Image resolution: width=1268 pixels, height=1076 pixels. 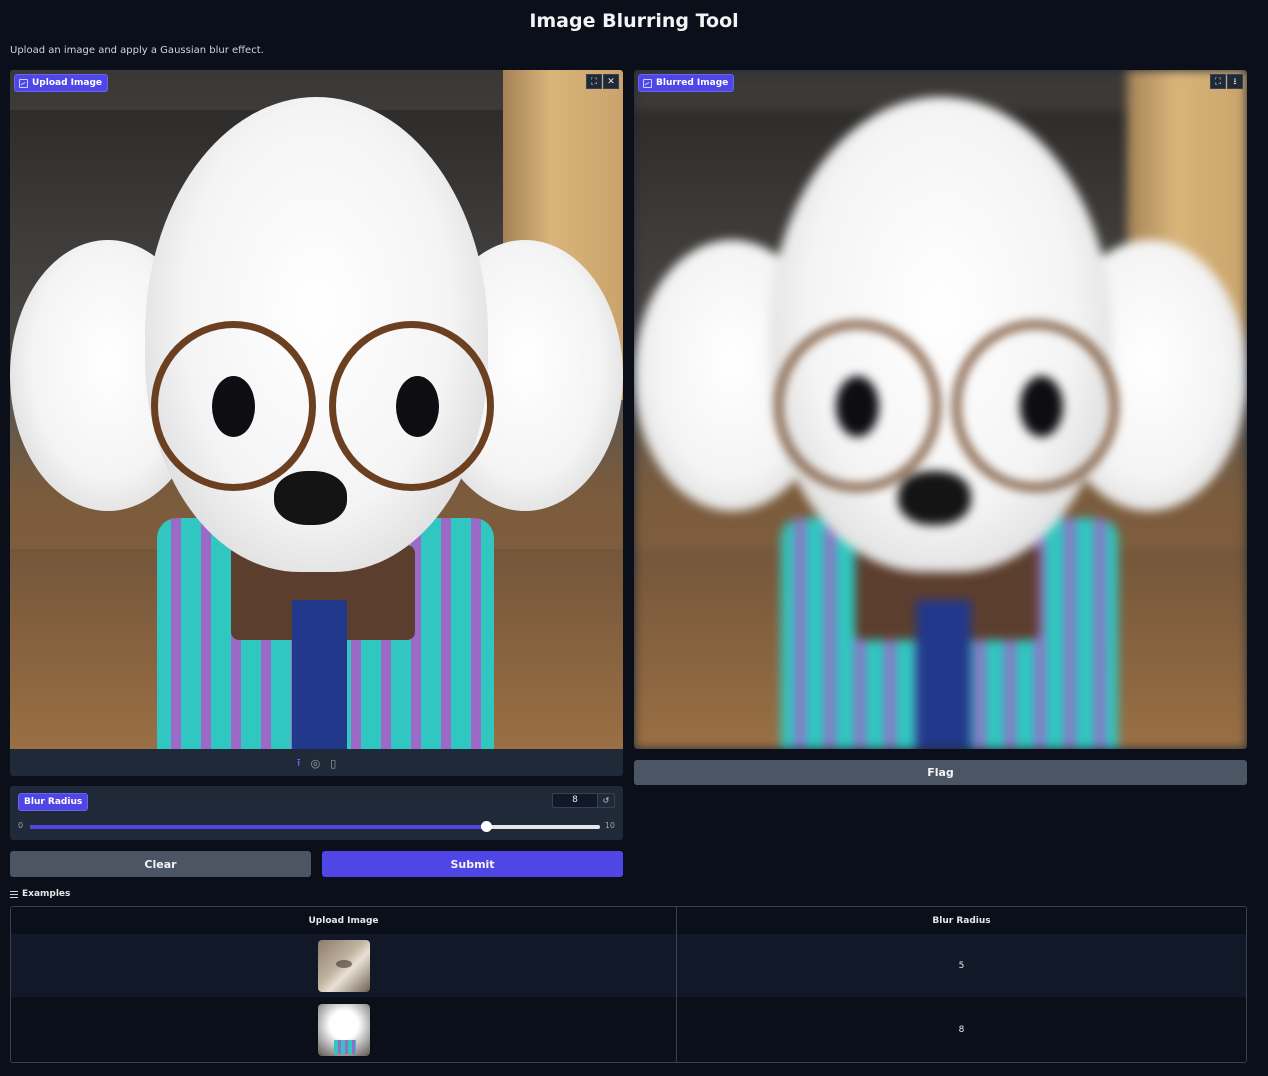 I want to click on examples-heading-text: Examples, so click(x=46, y=894).